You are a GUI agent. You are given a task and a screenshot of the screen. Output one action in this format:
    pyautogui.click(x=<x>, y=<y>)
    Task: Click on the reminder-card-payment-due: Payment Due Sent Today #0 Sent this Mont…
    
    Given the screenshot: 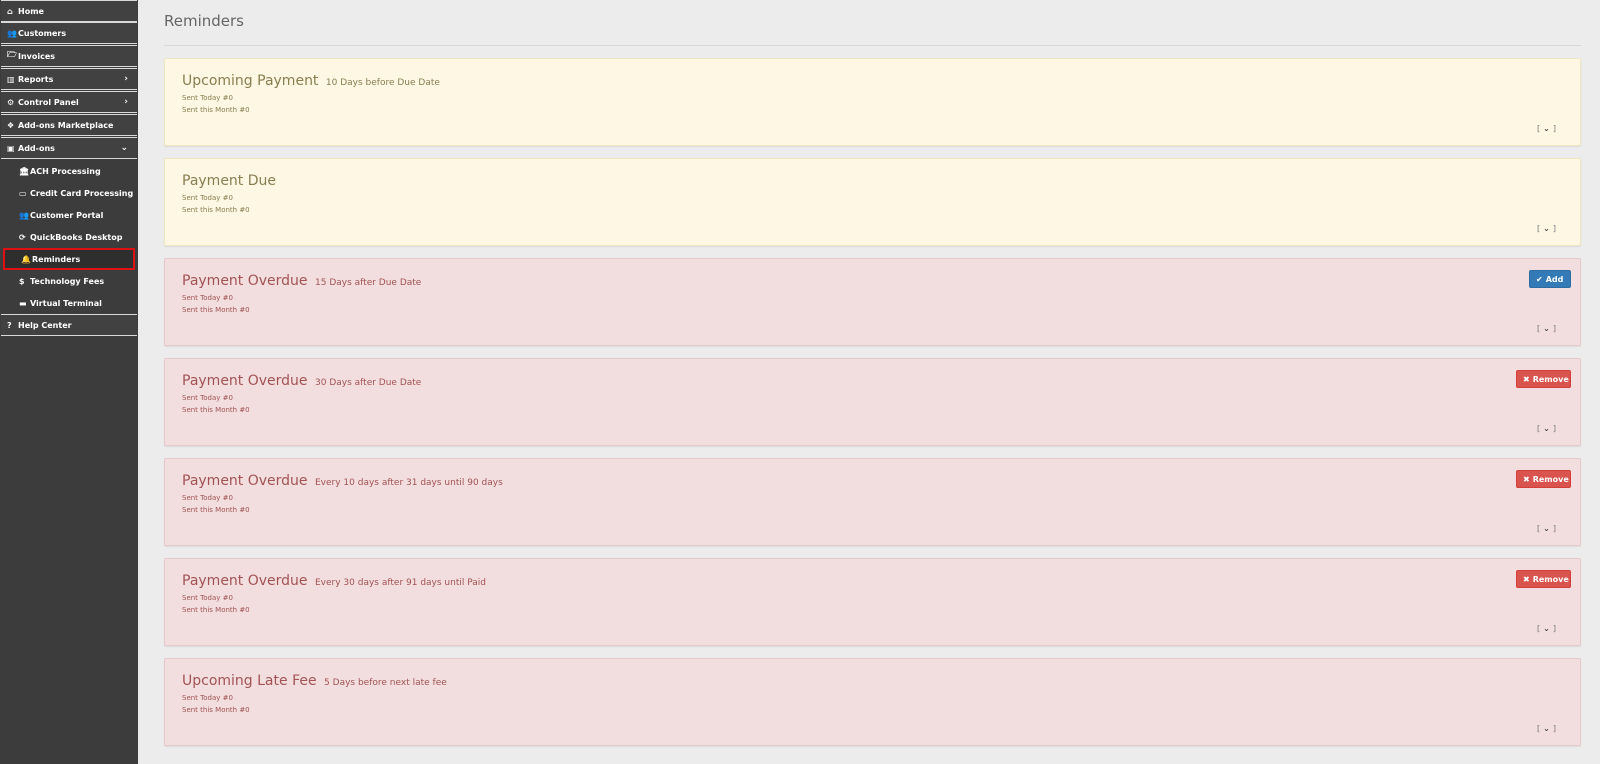 What is the action you would take?
    pyautogui.click(x=872, y=202)
    